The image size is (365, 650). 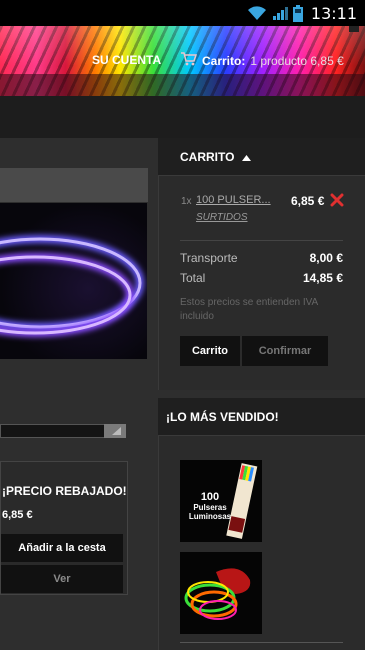 I want to click on remove-item-icon, so click(x=337, y=200).